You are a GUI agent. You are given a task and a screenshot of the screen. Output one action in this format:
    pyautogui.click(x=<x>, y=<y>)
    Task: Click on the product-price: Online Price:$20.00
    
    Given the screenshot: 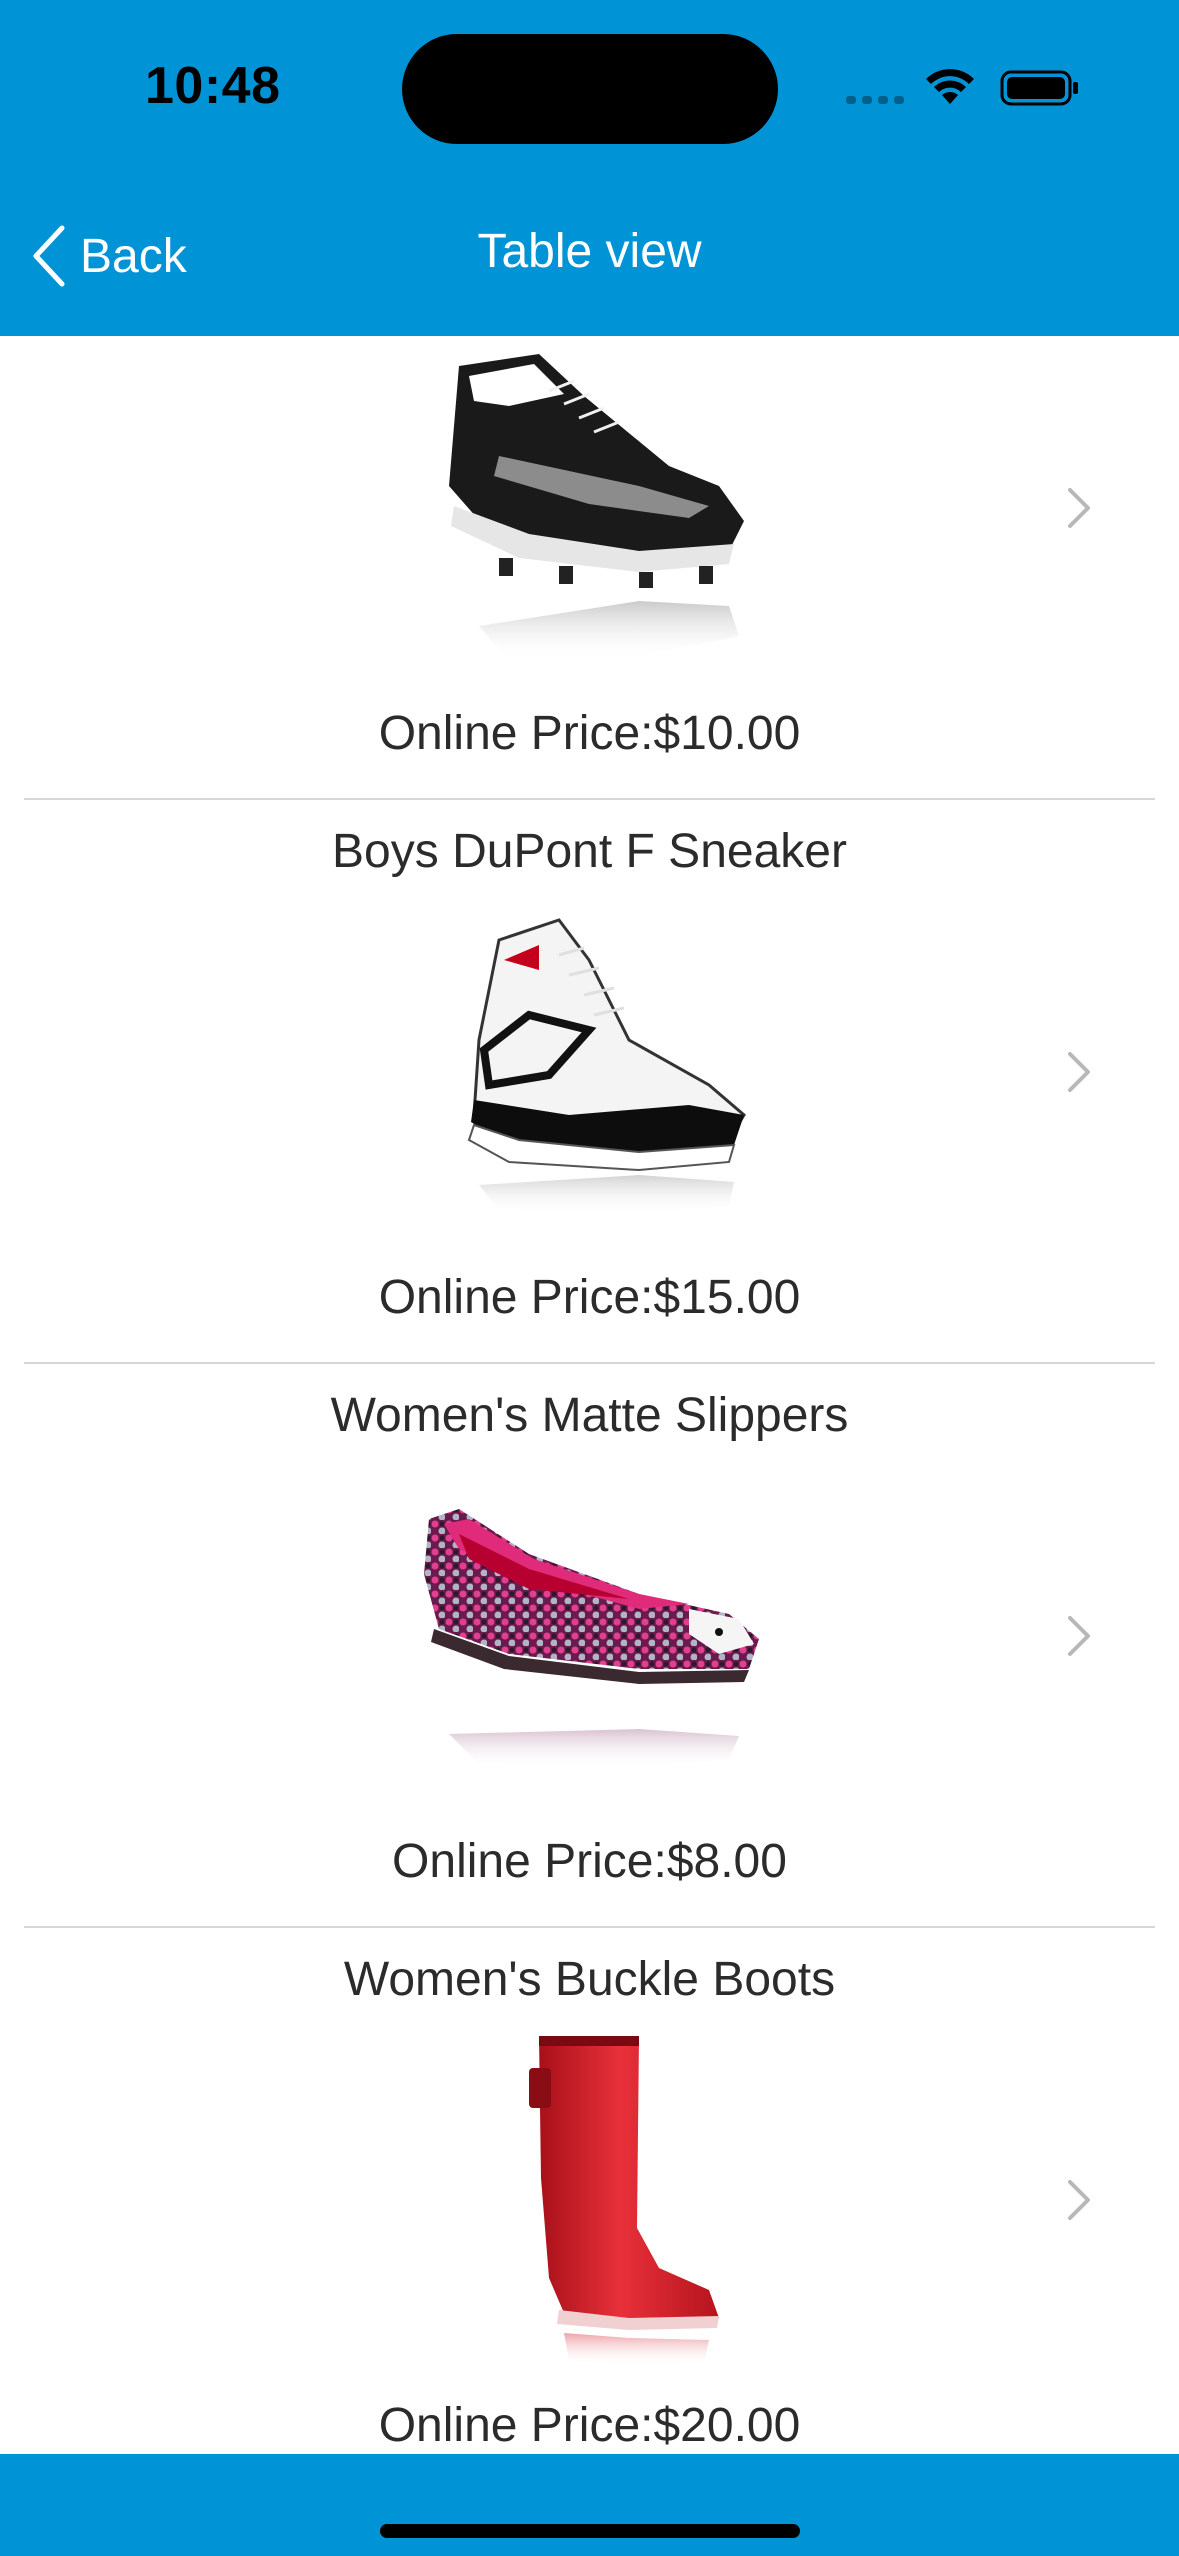 What is the action you would take?
    pyautogui.click(x=589, y=2425)
    